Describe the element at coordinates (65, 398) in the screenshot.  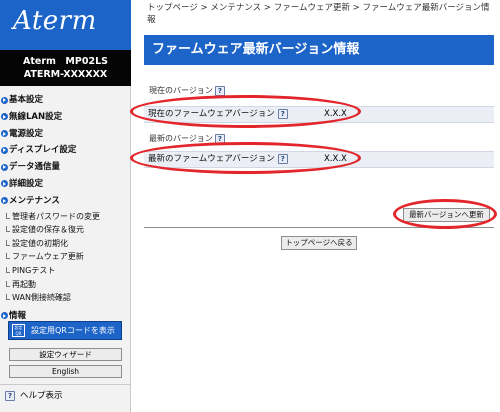
I see `help-toggle: ? ヘルプ表示` at that location.